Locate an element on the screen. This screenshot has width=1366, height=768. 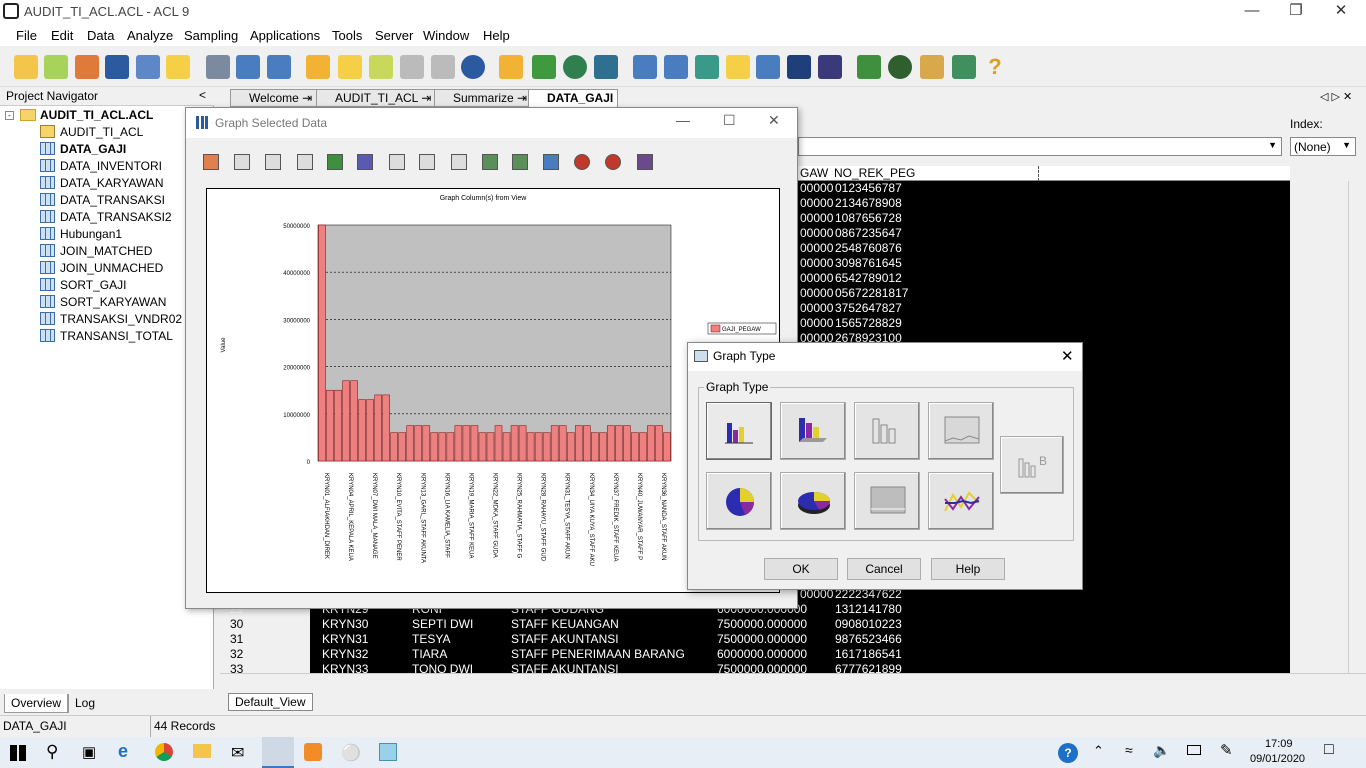
graph-labels-icon is located at coordinates (427, 162).